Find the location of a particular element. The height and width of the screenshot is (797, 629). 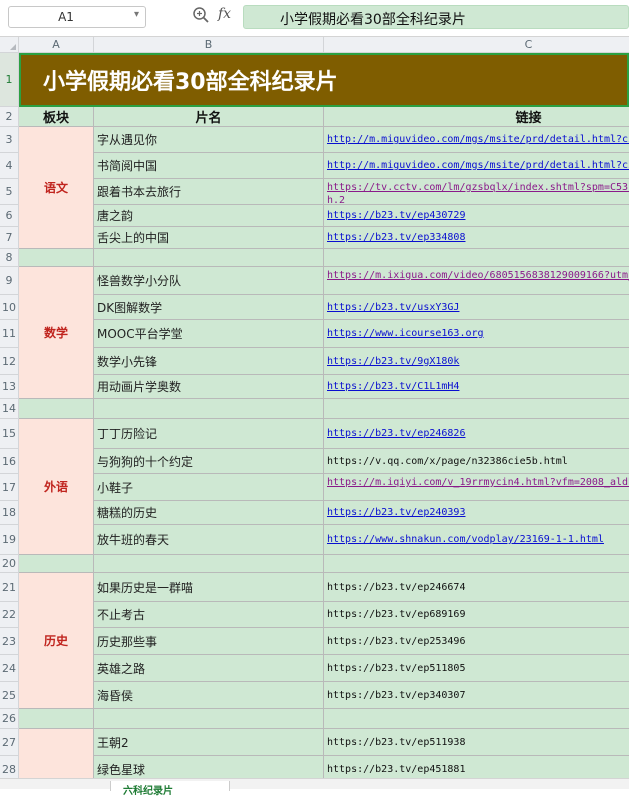

row-header-2: 2 is located at coordinates (9, 117).